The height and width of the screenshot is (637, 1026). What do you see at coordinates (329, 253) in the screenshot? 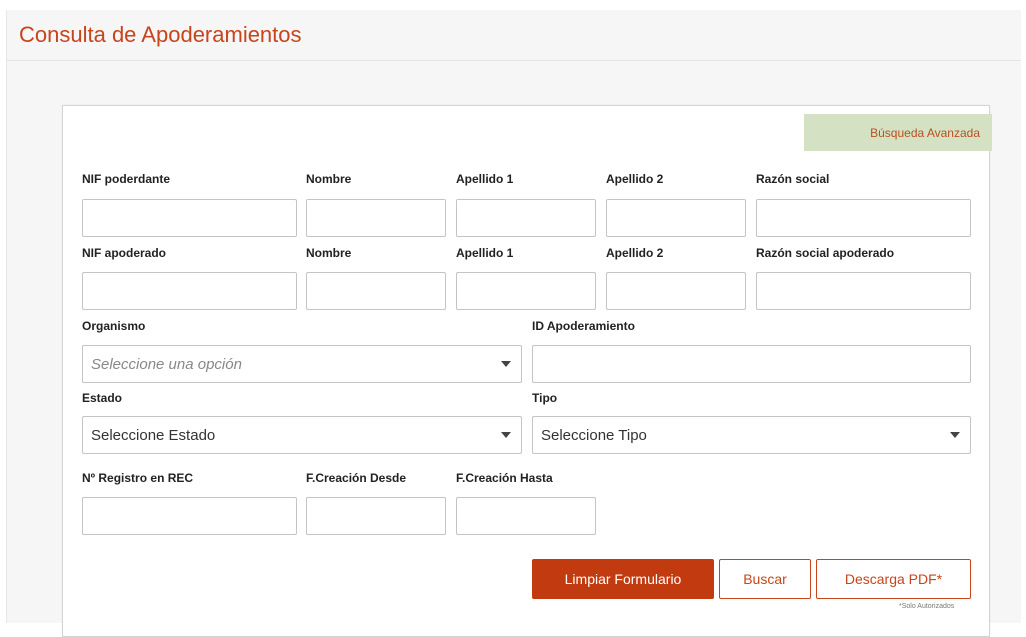
I see `nombre-apoderado-label: Nombre` at bounding box center [329, 253].